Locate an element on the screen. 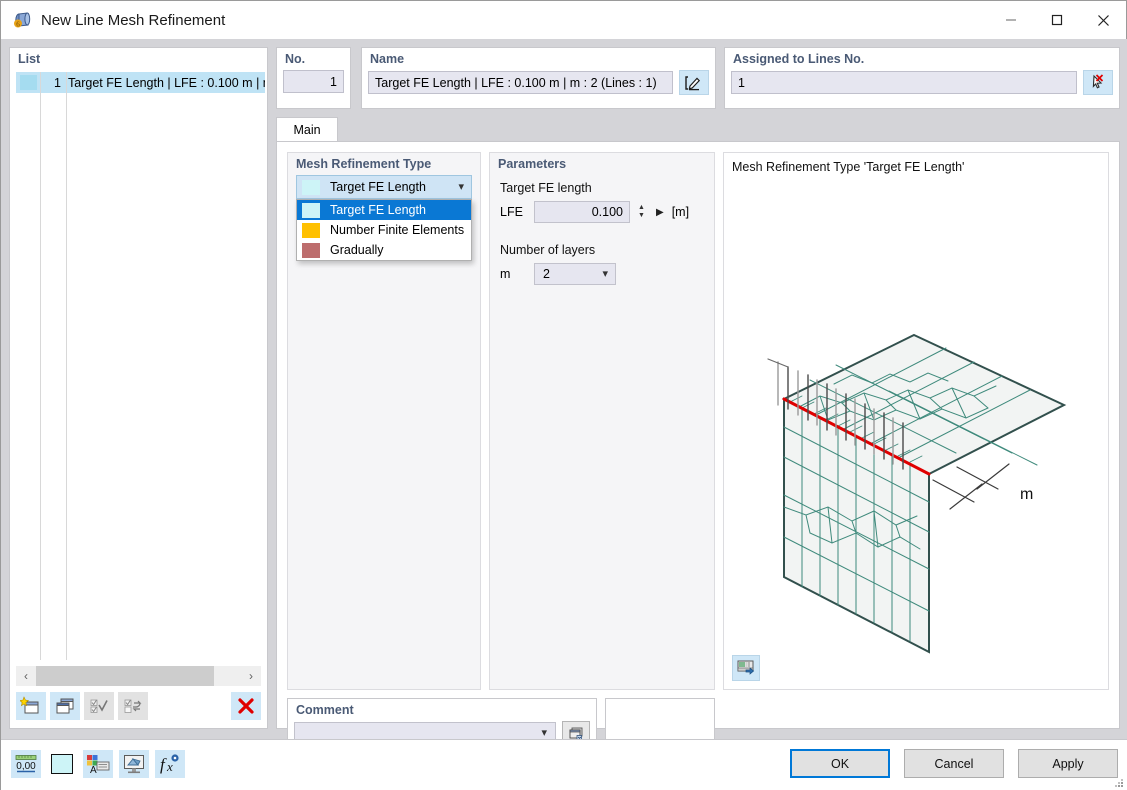  number-input: 1 is located at coordinates (313, 81).